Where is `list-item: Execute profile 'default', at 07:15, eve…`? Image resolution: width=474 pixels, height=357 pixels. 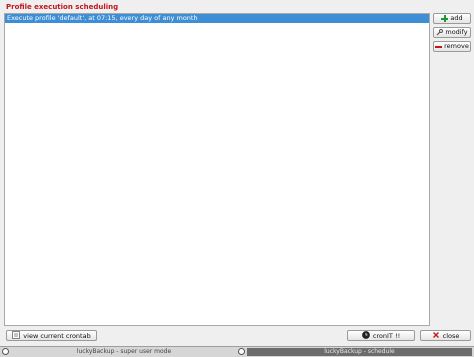
list-item: Execute profile 'default', at 07:15, eve… is located at coordinates (217, 18).